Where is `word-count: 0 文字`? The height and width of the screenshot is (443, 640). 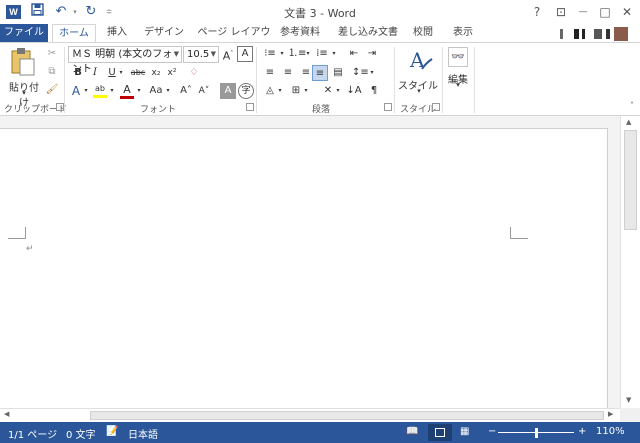 word-count: 0 文字 is located at coordinates (81, 433).